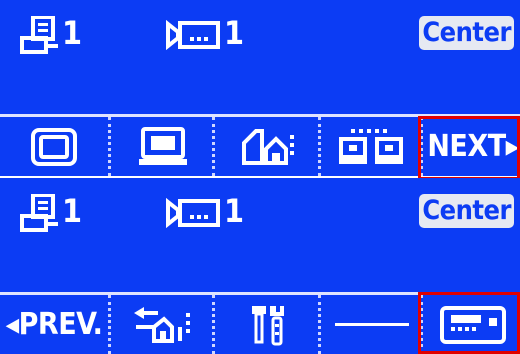 The height and width of the screenshot is (354, 520). I want to click on tour-icon, so click(268, 147).